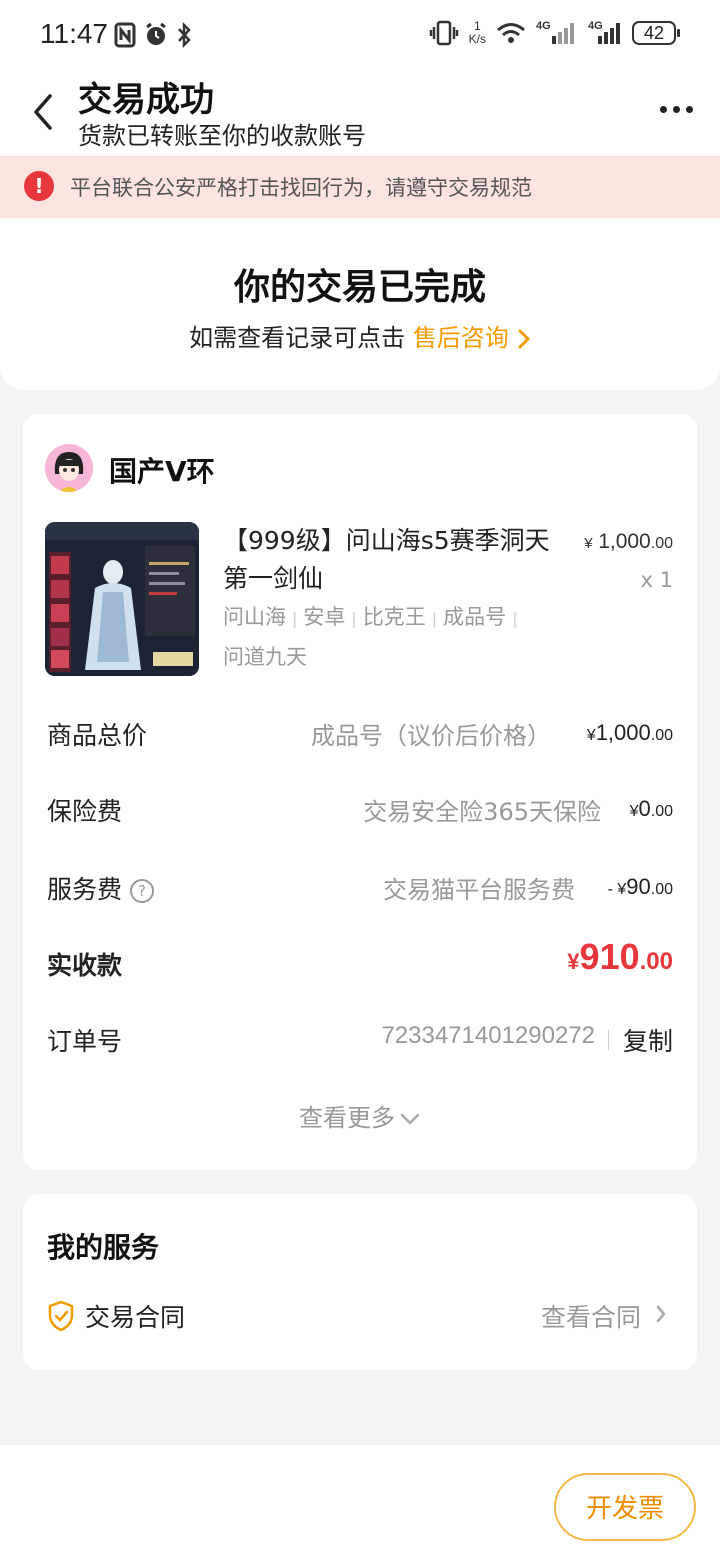  Describe the element at coordinates (557, 33) in the screenshot. I see `signal-icon-sim1: 4G` at that location.